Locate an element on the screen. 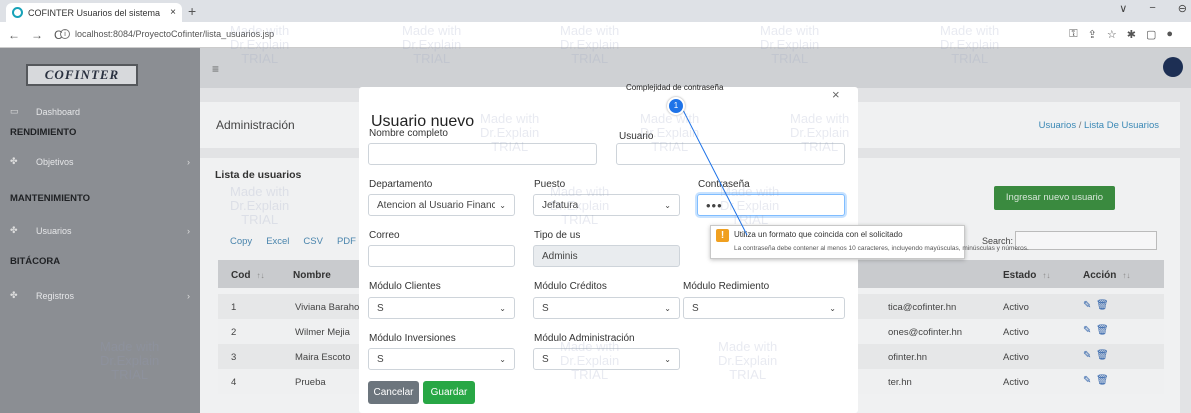 The image size is (1191, 413). cell-nombre: Maira Escoto is located at coordinates (323, 357).